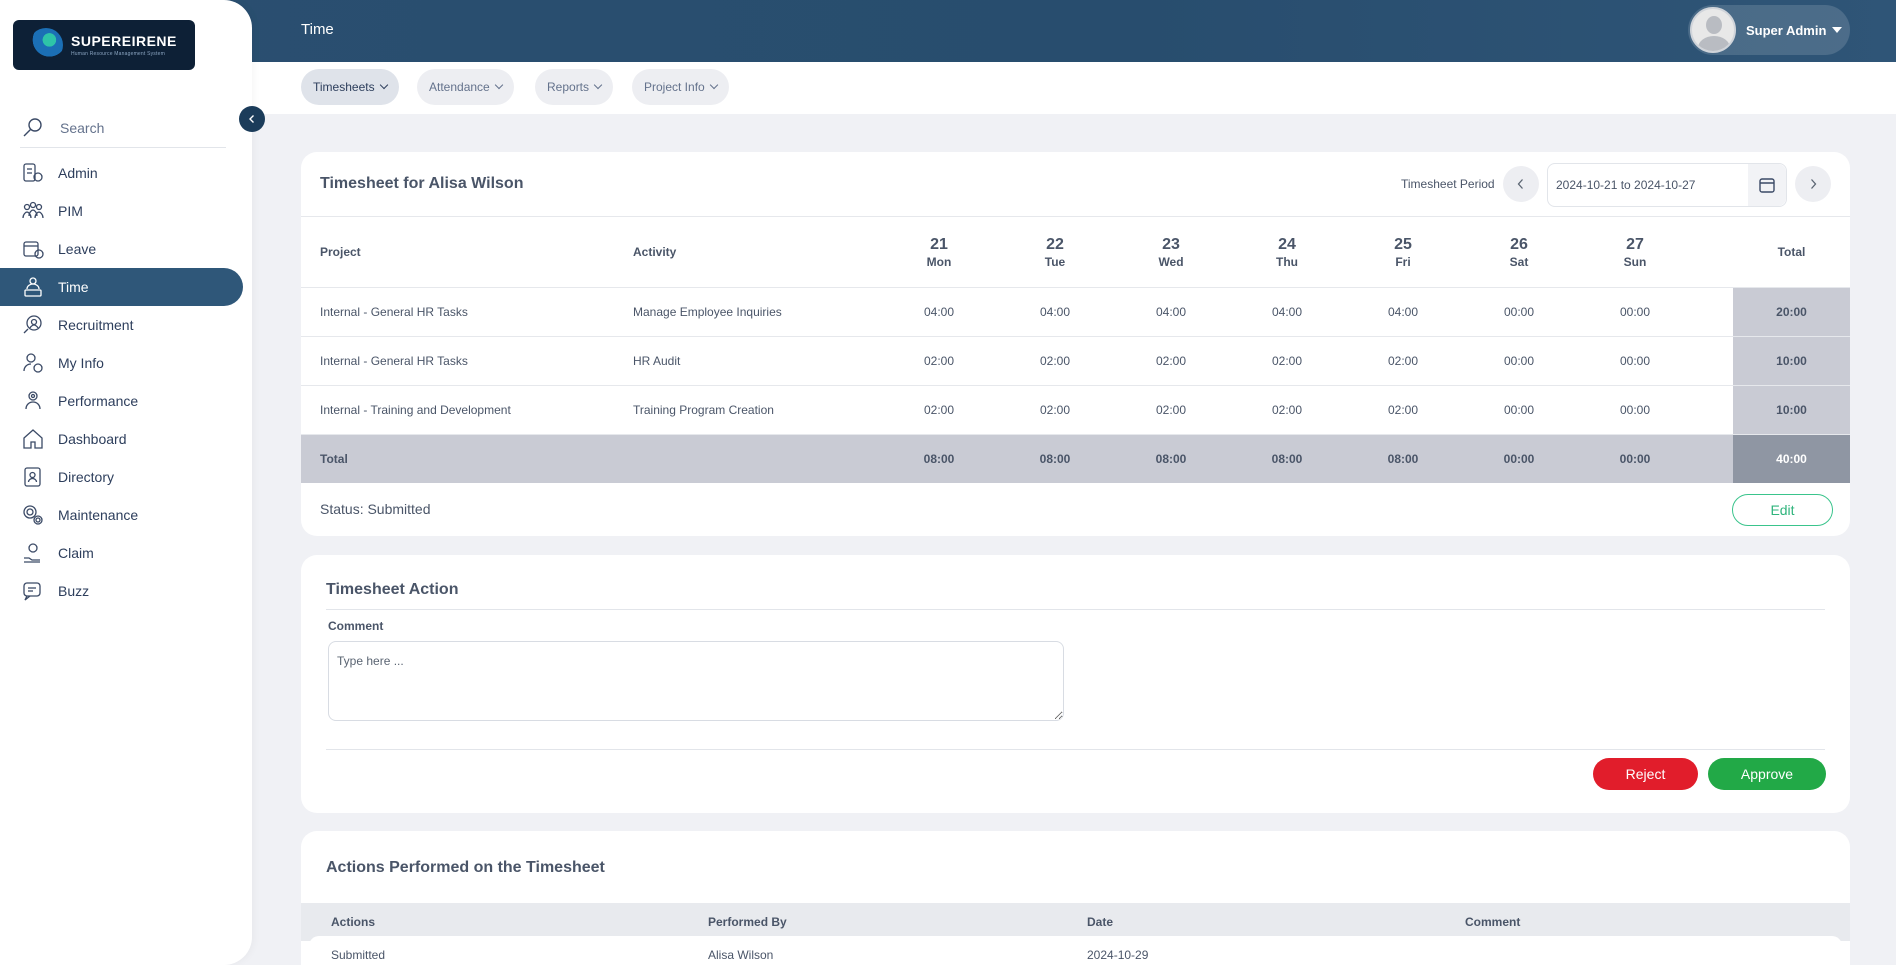  What do you see at coordinates (33, 553) in the screenshot?
I see `claim-icon` at bounding box center [33, 553].